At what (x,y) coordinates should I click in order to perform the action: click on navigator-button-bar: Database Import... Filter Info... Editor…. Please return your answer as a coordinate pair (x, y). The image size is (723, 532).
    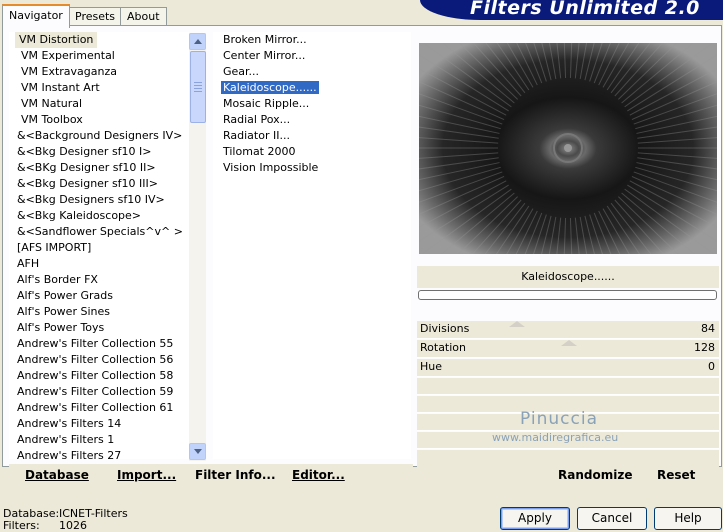
    Looking at the image, I should click on (211, 476).